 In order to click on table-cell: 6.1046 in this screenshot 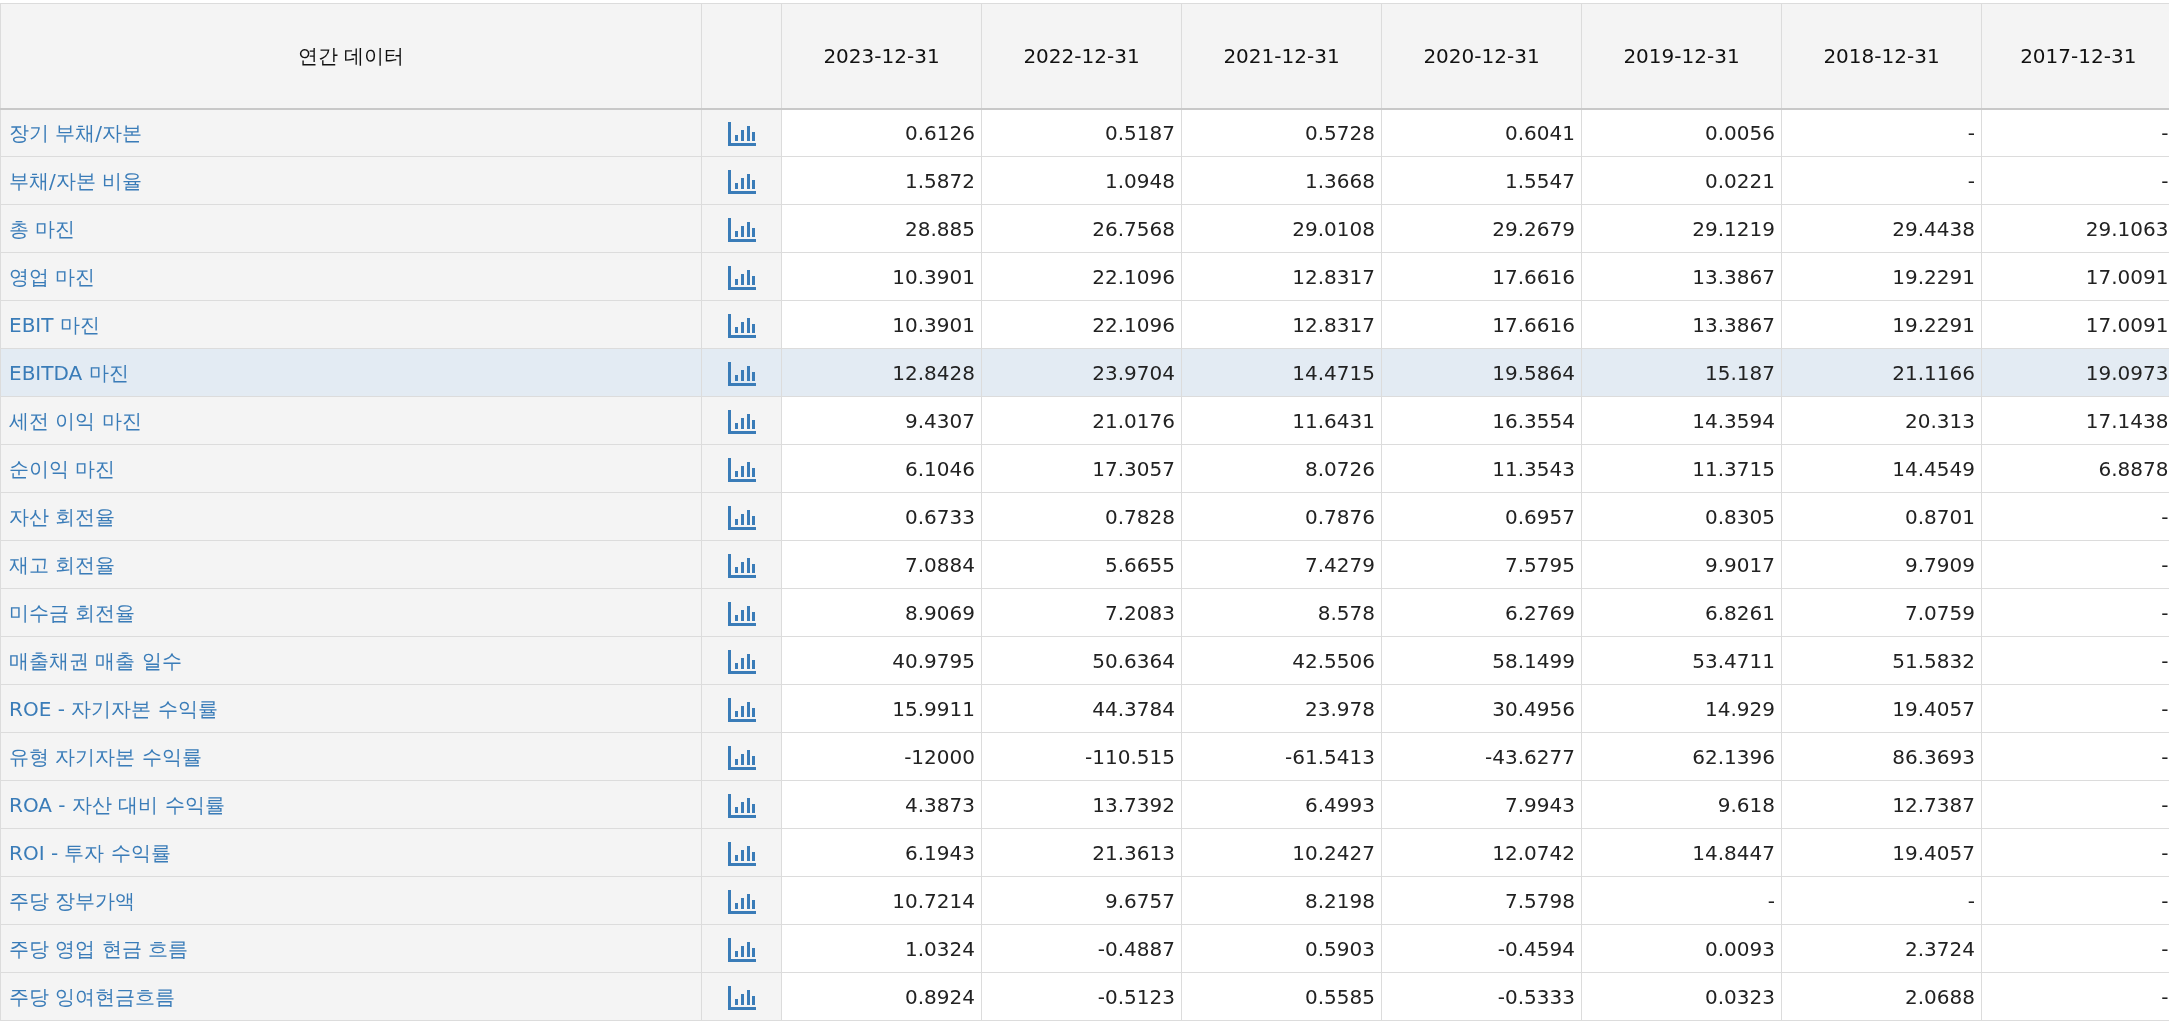, I will do `click(881, 468)`.